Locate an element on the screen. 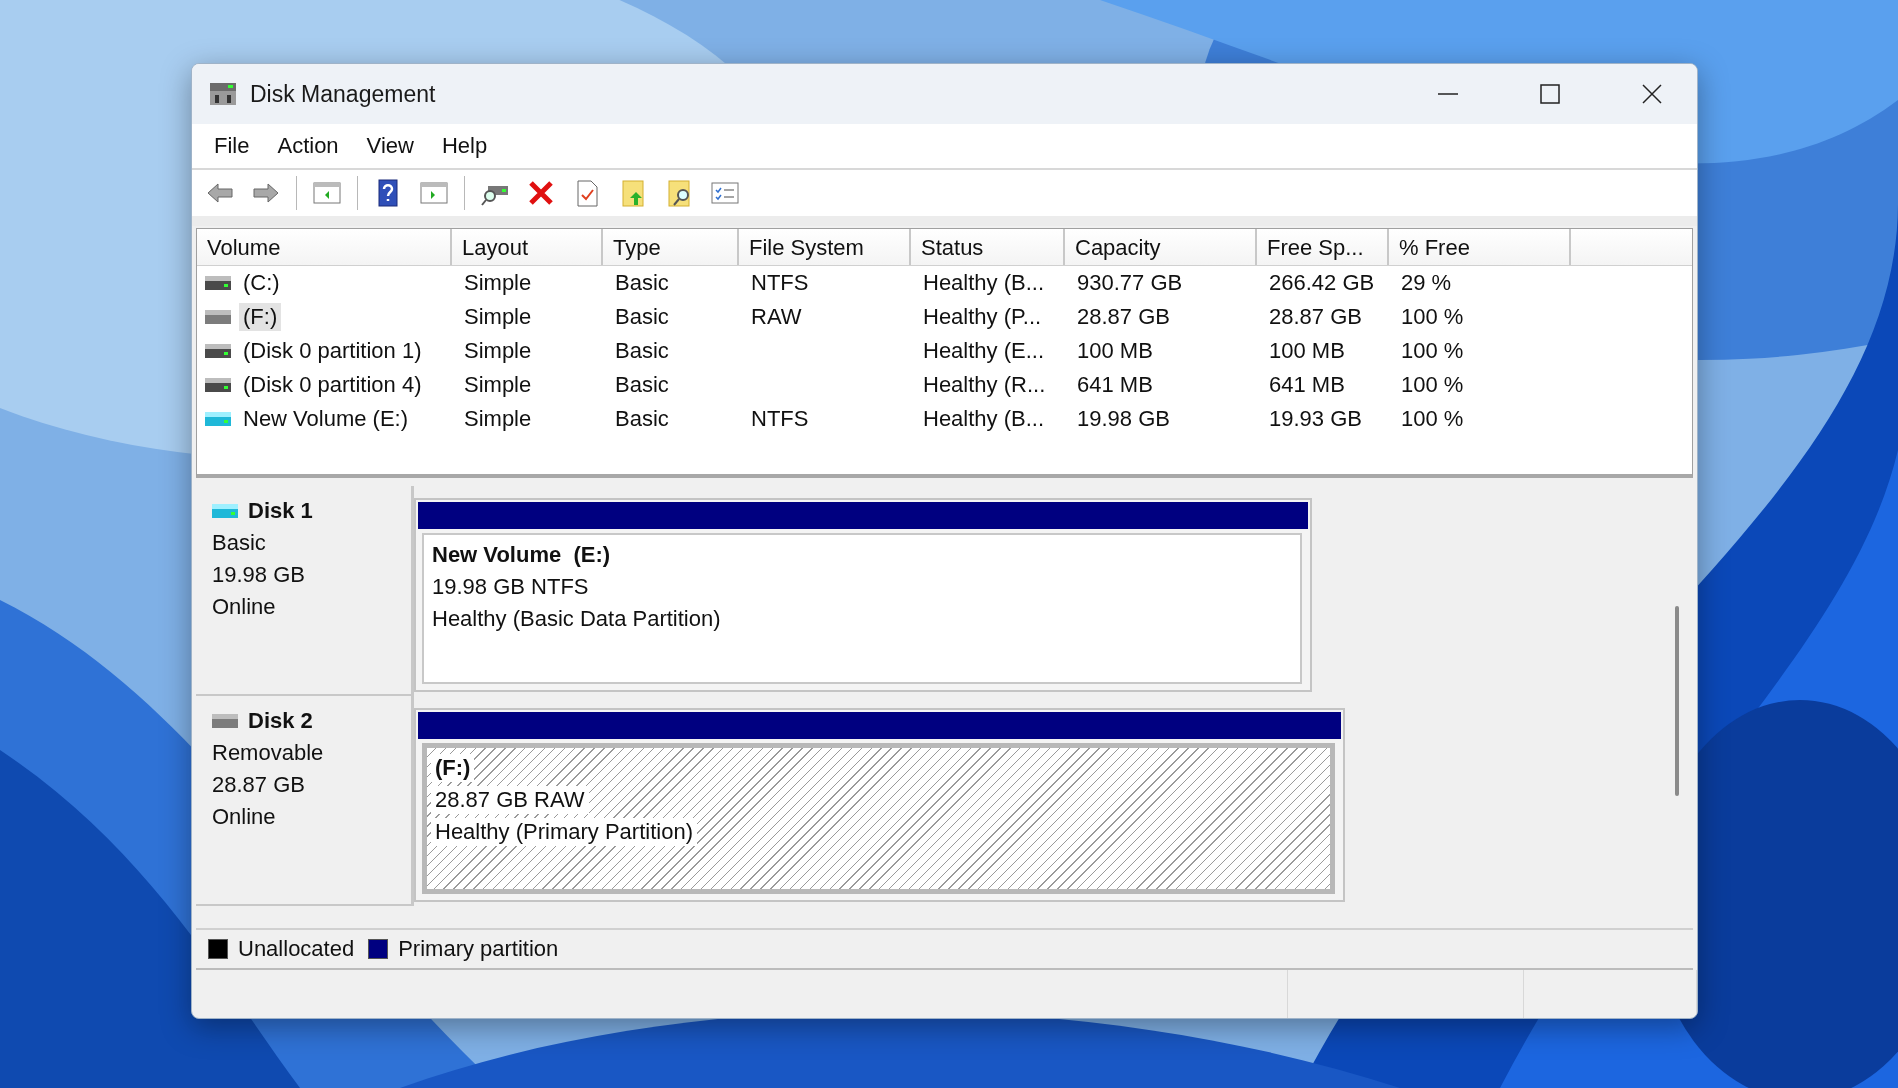 The image size is (1898, 1088). partition-detail: 28.87 GB RAW is located at coordinates (510, 800).